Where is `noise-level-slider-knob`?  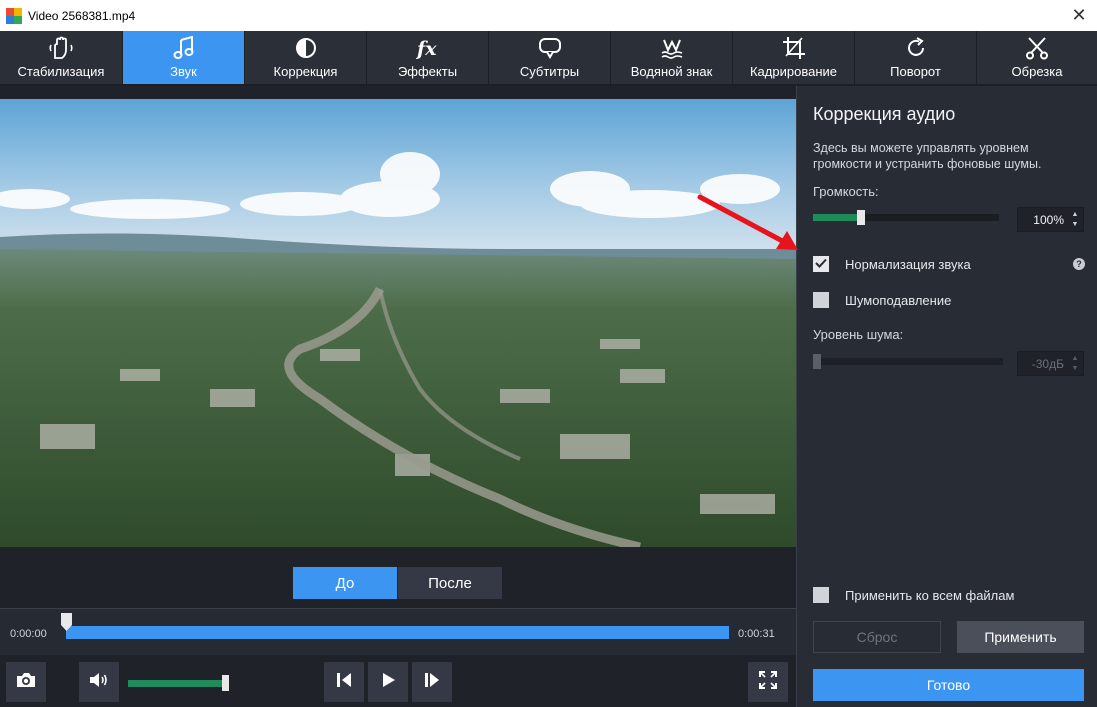 noise-level-slider-knob is located at coordinates (817, 361).